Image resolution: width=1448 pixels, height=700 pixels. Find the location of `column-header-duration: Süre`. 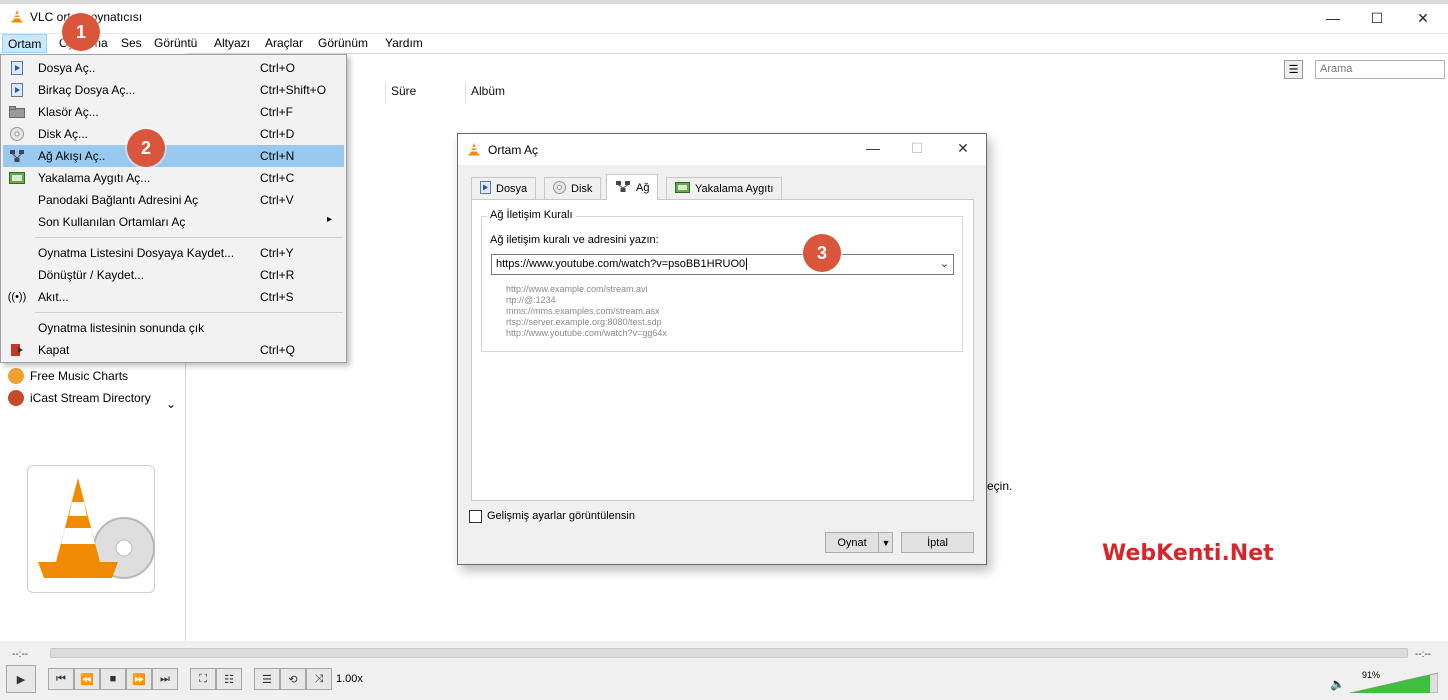

column-header-duration: Süre is located at coordinates (403, 91).